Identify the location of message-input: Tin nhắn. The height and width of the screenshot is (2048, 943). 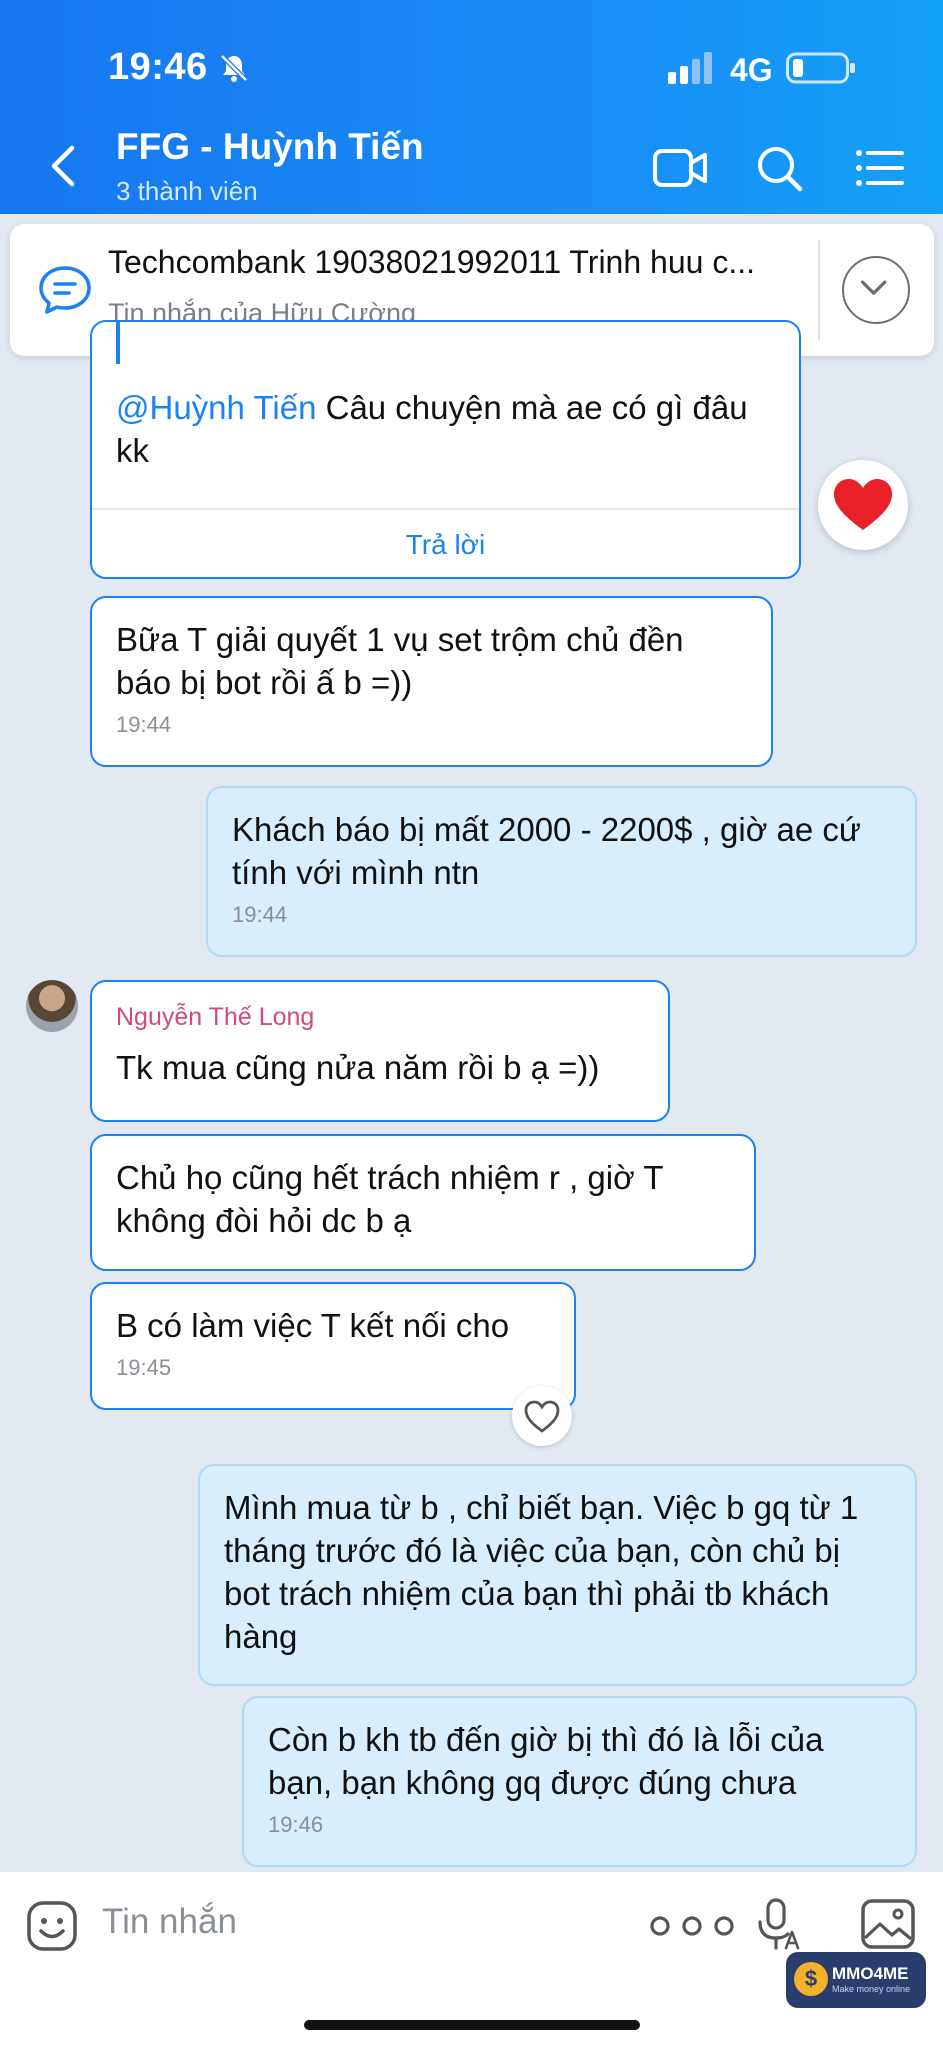
(169, 1922).